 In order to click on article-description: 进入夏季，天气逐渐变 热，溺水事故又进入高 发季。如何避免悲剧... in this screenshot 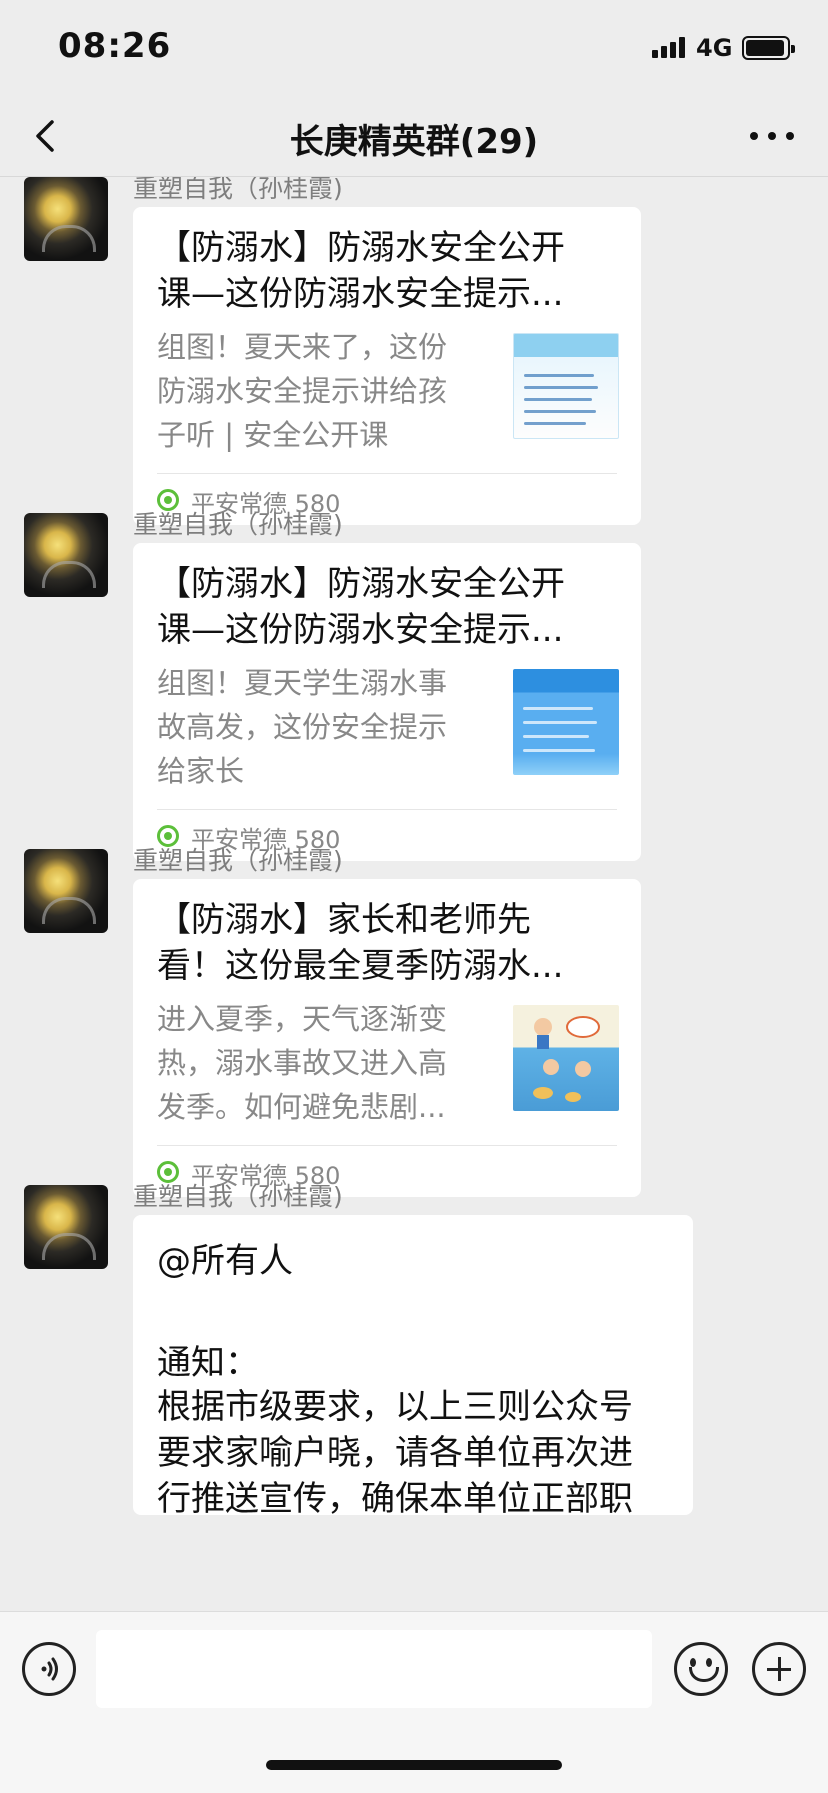, I will do `click(316, 1063)`.